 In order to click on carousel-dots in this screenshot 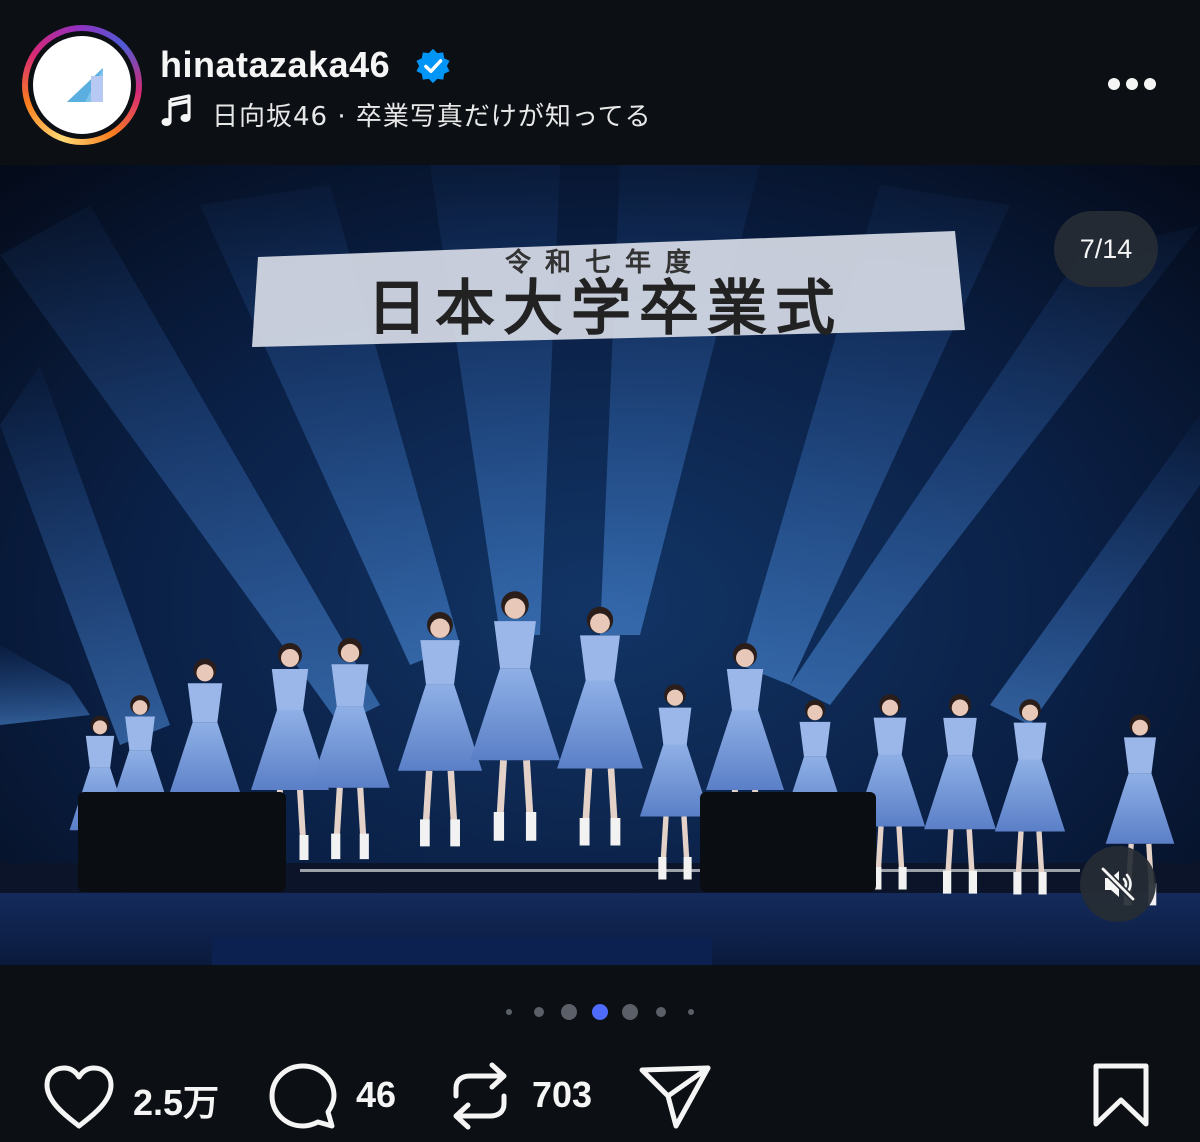, I will do `click(600, 1012)`.